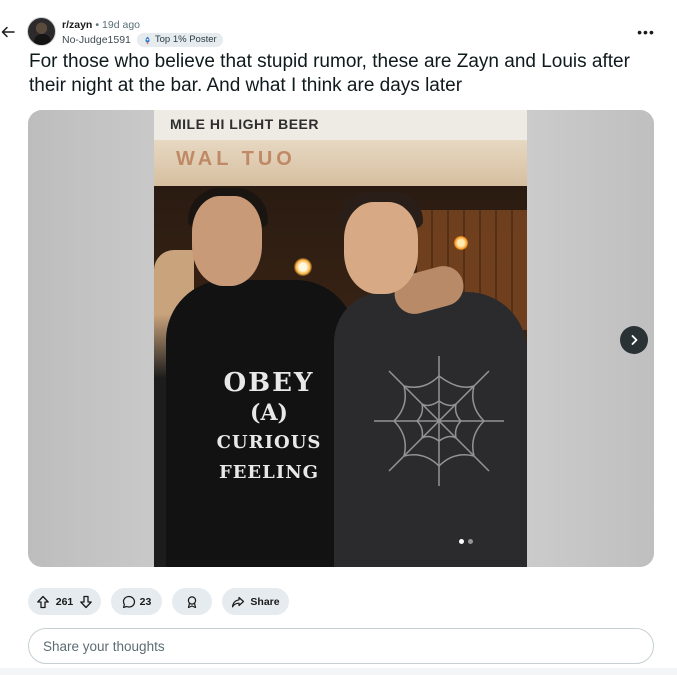 This screenshot has width=677, height=675. I want to click on flair-label: Top 1% Poster, so click(185, 39).